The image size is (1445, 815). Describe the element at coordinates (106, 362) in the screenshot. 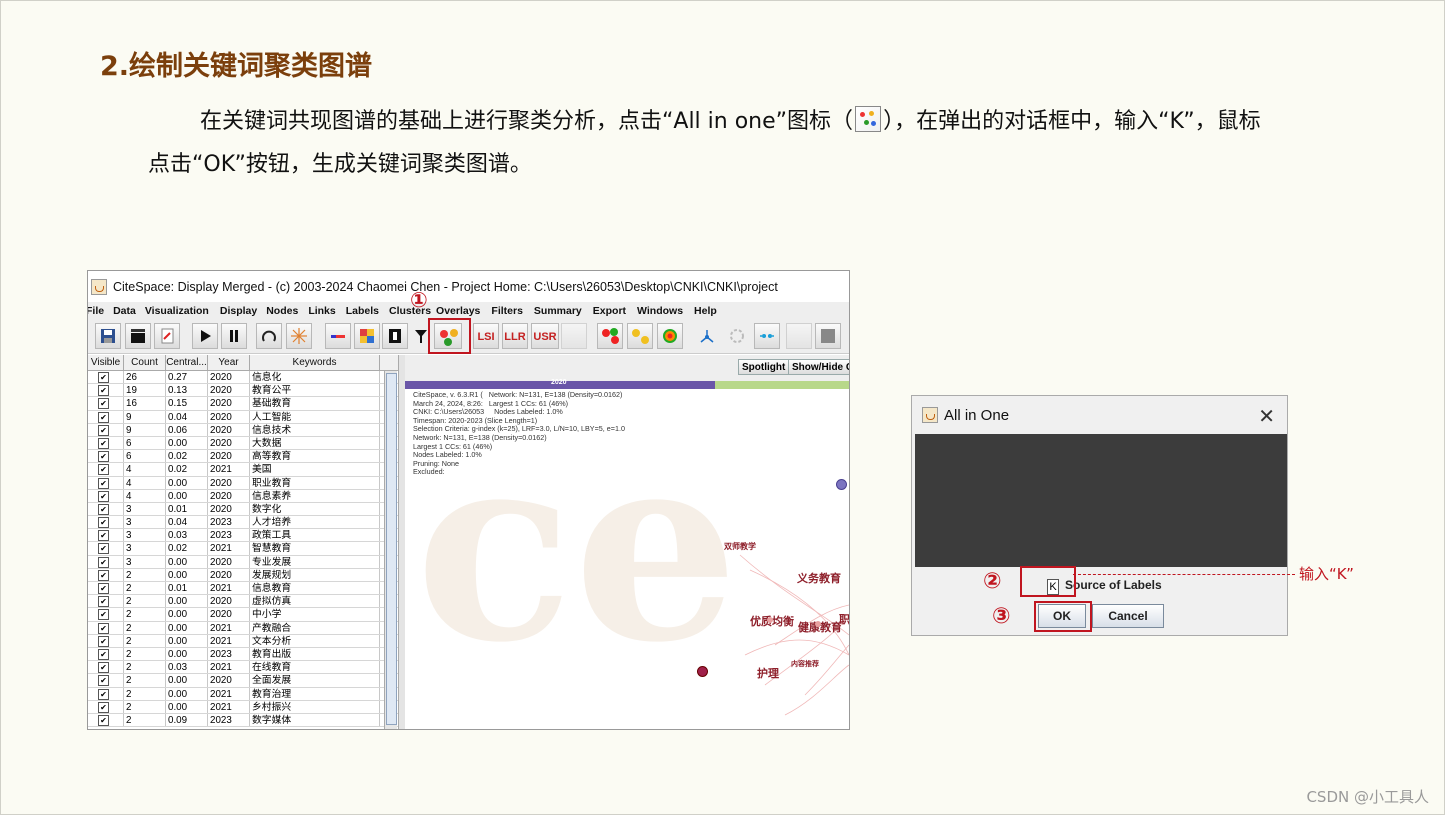

I see `header-visible: Visible` at that location.